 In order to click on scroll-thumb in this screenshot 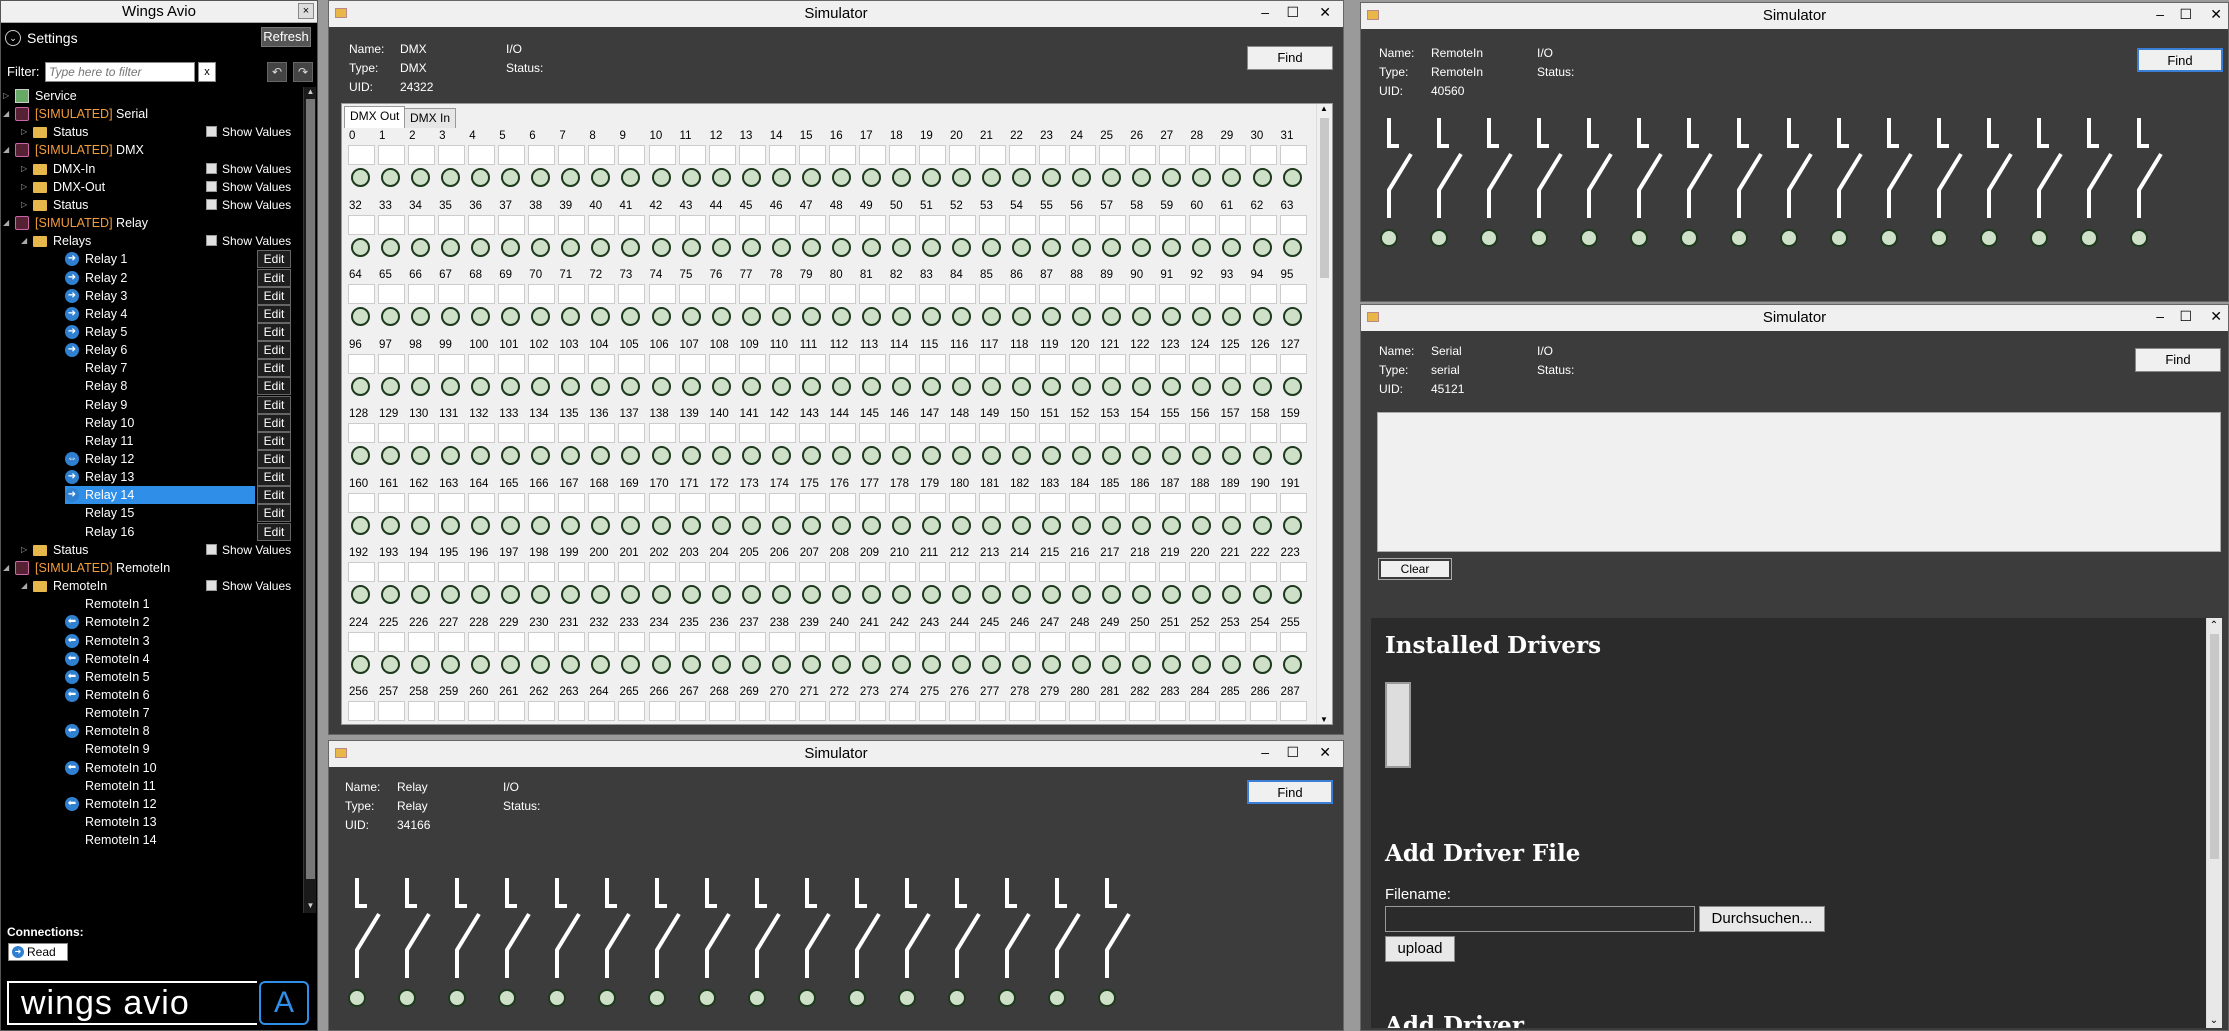, I will do `click(2214, 746)`.